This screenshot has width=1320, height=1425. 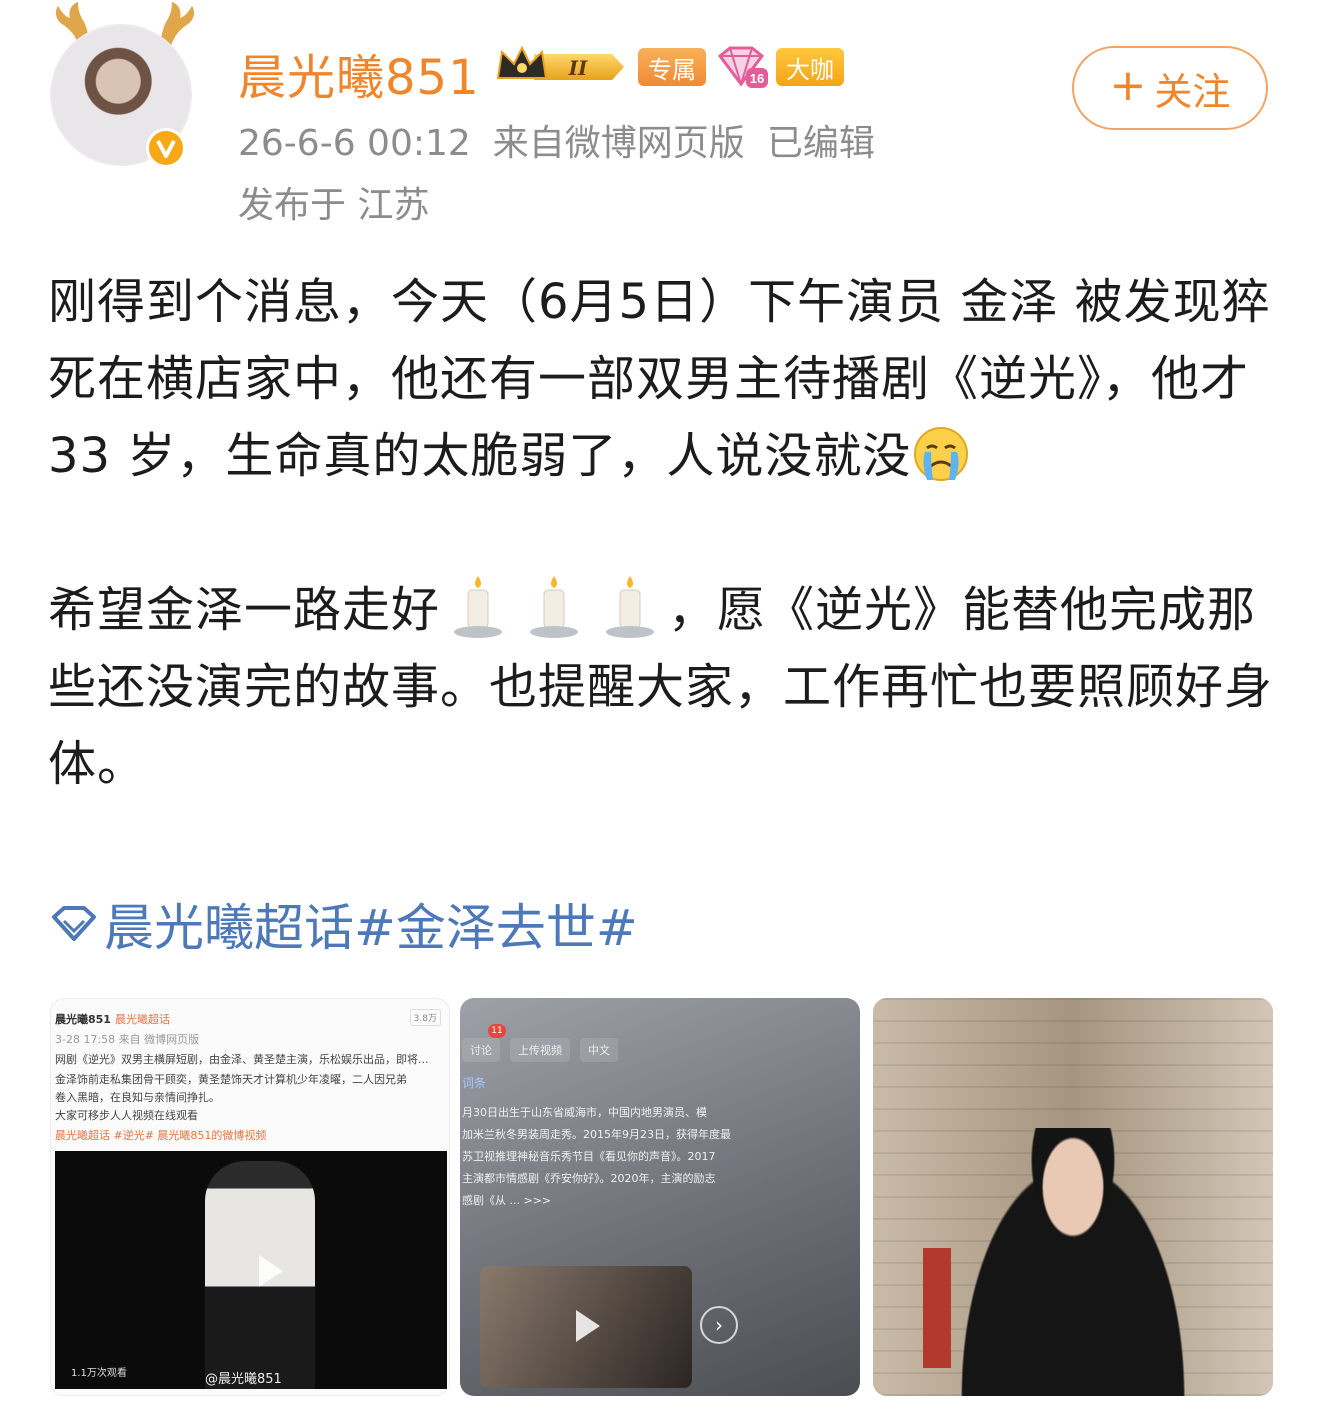 What do you see at coordinates (560, 62) in the screenshot?
I see `crown-level-badge-icon: II` at bounding box center [560, 62].